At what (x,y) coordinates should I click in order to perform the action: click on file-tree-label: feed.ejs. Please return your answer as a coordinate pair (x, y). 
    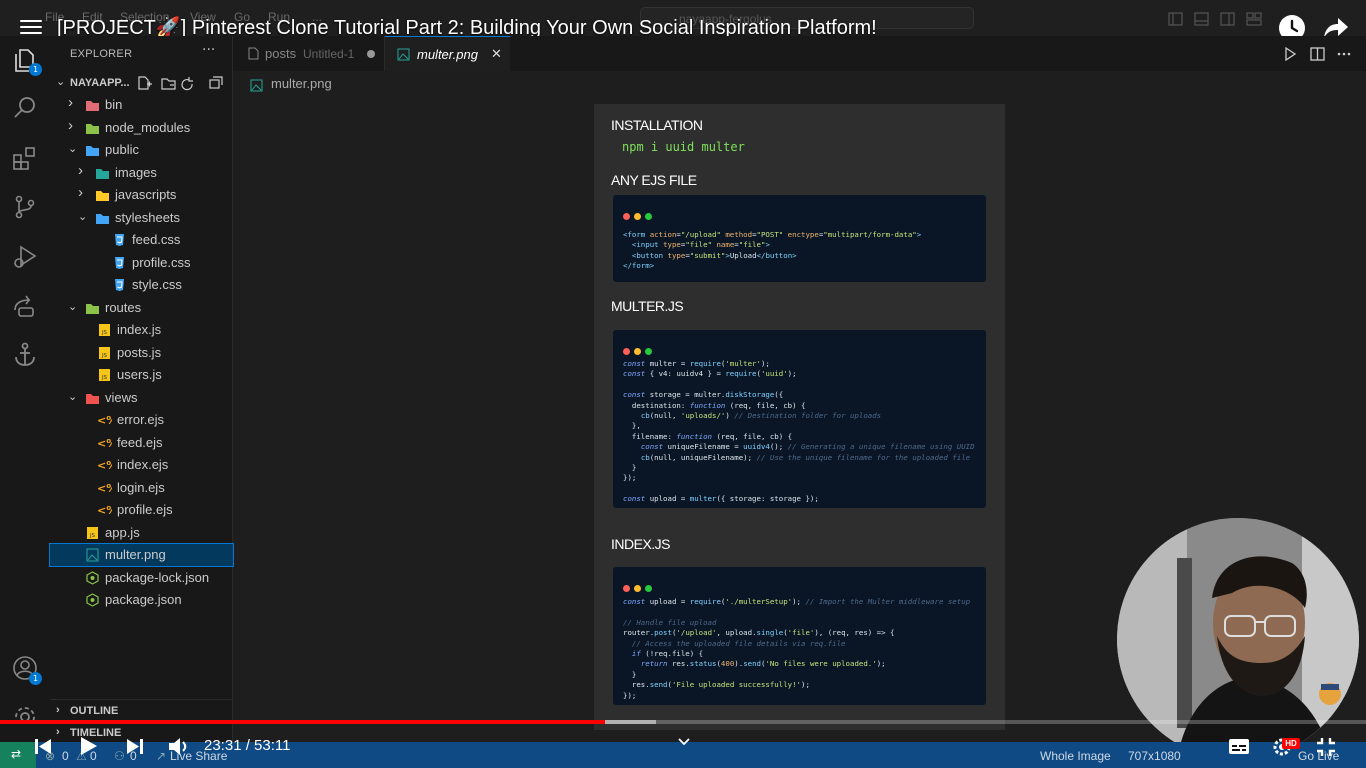
    Looking at the image, I should click on (140, 442).